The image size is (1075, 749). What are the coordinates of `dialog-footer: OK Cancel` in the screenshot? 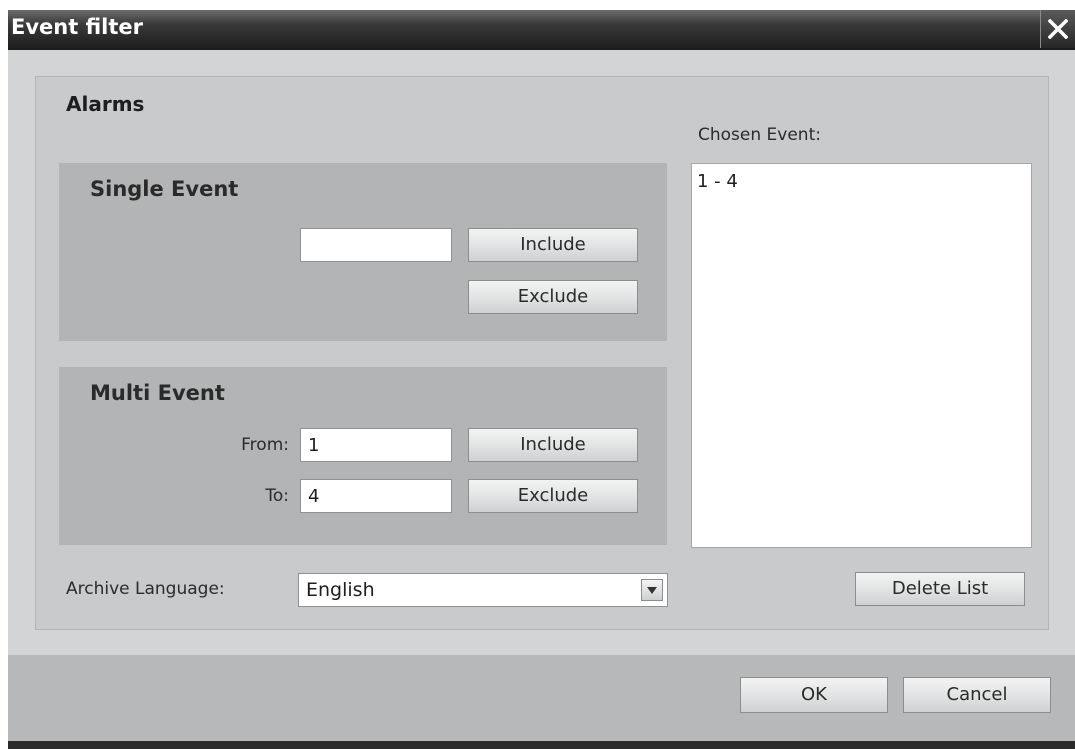 It's located at (541, 698).